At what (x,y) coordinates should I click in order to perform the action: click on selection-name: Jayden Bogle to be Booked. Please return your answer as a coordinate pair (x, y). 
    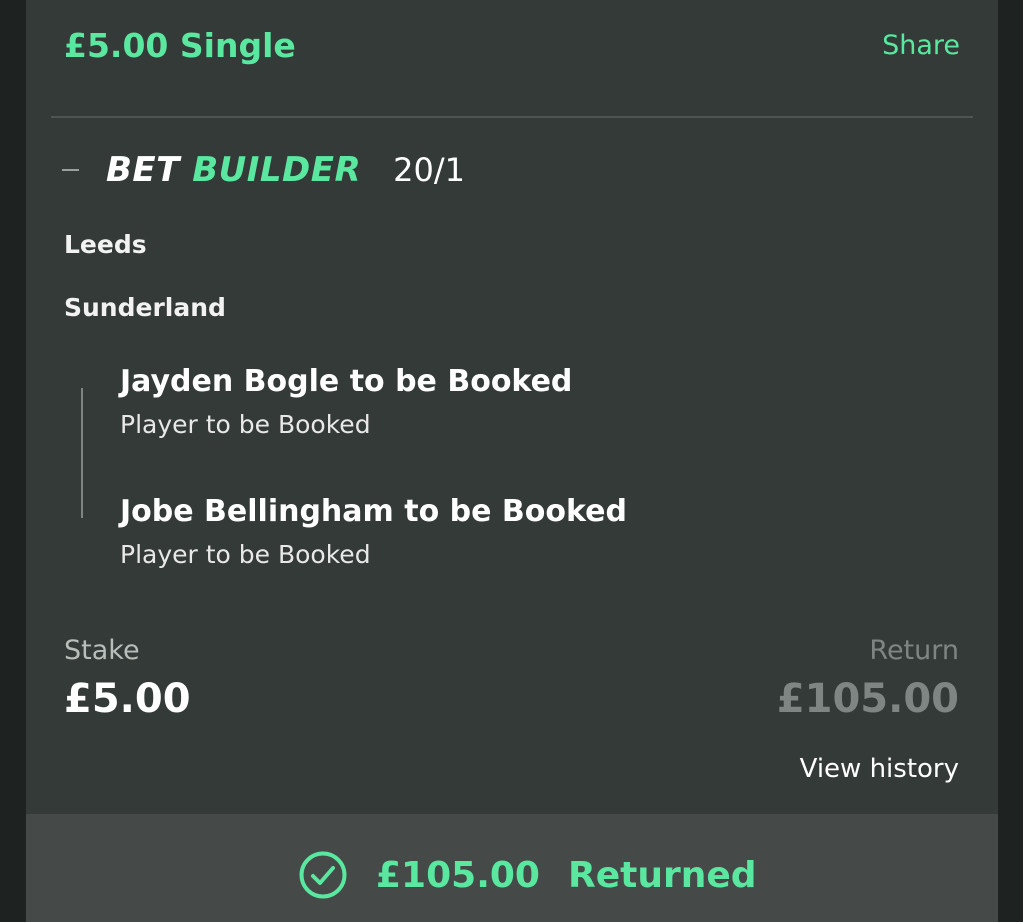
    Looking at the image, I should click on (346, 381).